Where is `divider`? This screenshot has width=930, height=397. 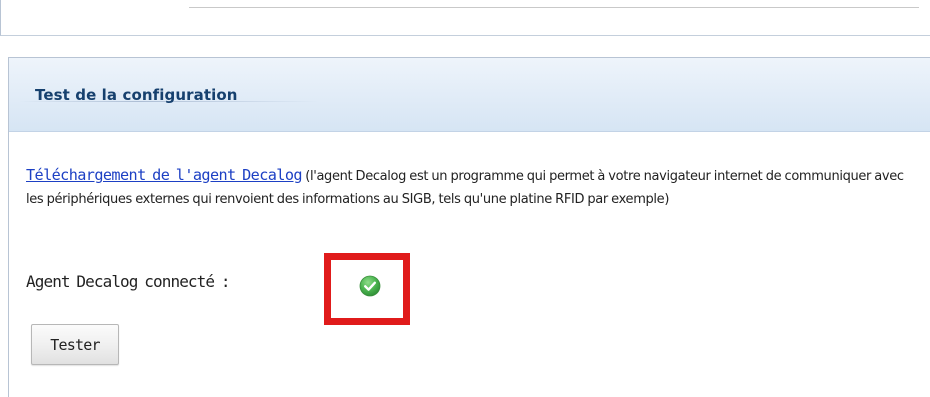 divider is located at coordinates (554, 7).